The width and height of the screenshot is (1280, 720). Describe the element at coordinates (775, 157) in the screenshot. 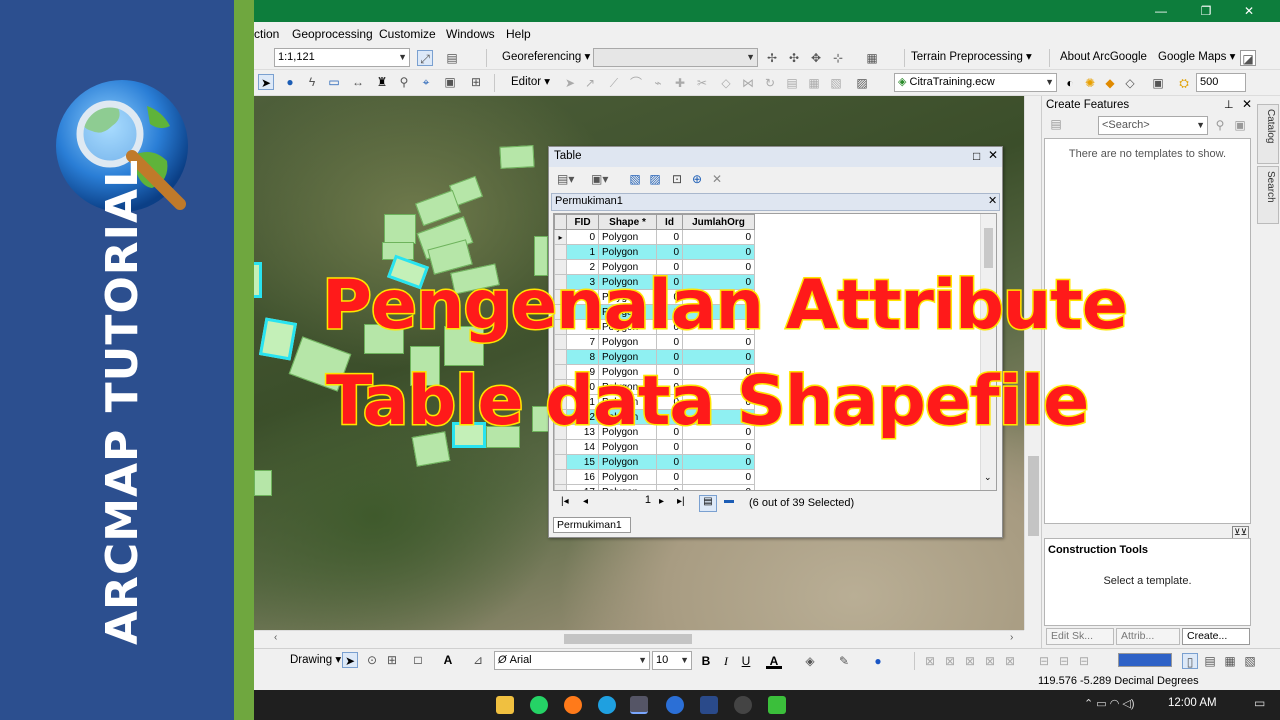

I see `table-window-title-bar: Table □ ✕` at that location.